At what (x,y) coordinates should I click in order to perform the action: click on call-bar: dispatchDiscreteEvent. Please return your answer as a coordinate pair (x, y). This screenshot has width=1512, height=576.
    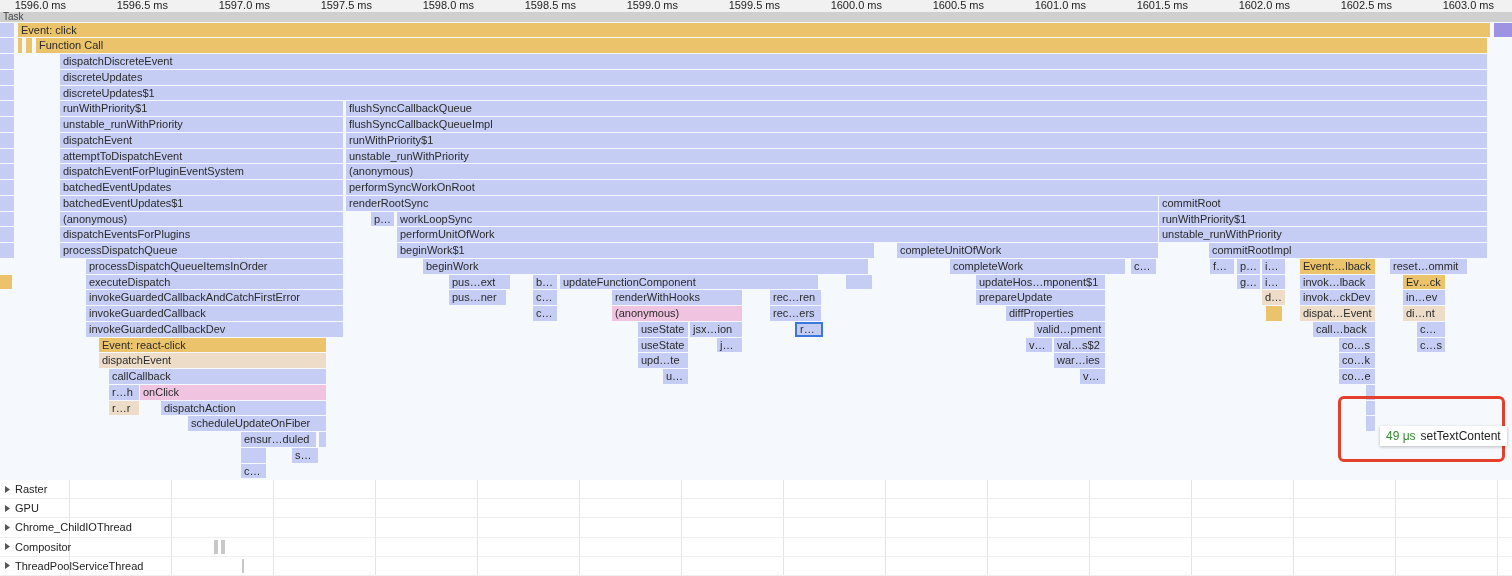
    Looking at the image, I should click on (773, 61).